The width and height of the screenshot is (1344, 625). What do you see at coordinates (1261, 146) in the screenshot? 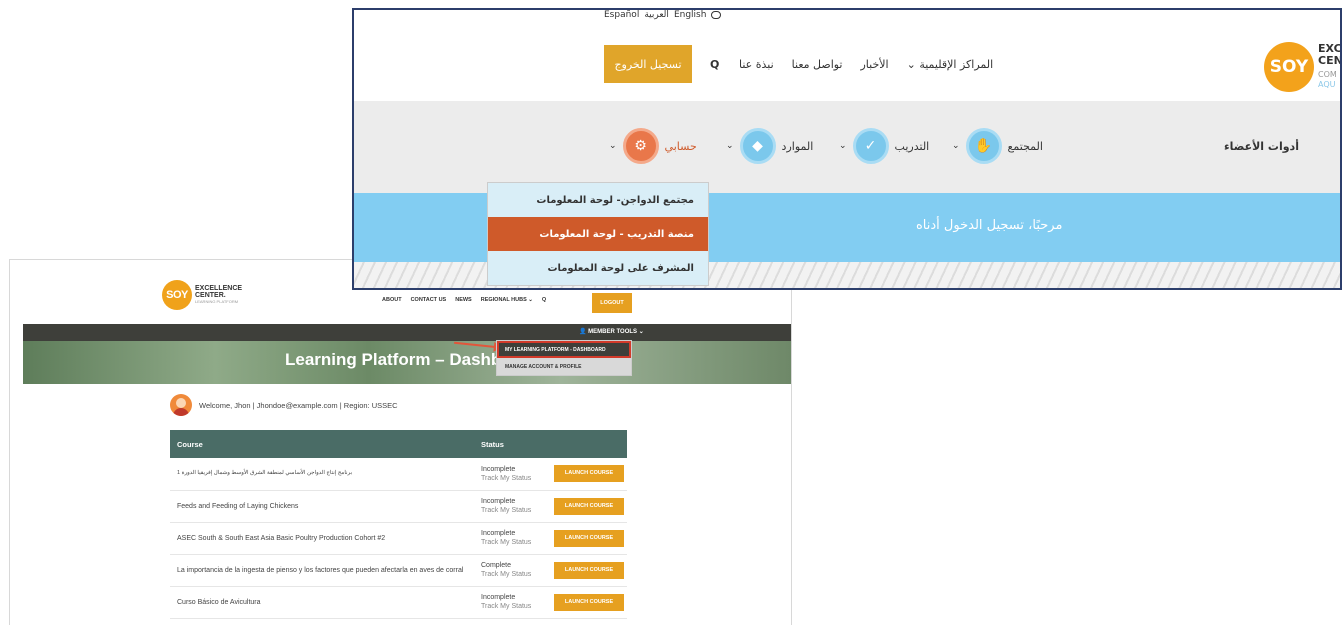
I see `member-tools-label: أدوات الأعضاء` at bounding box center [1261, 146].